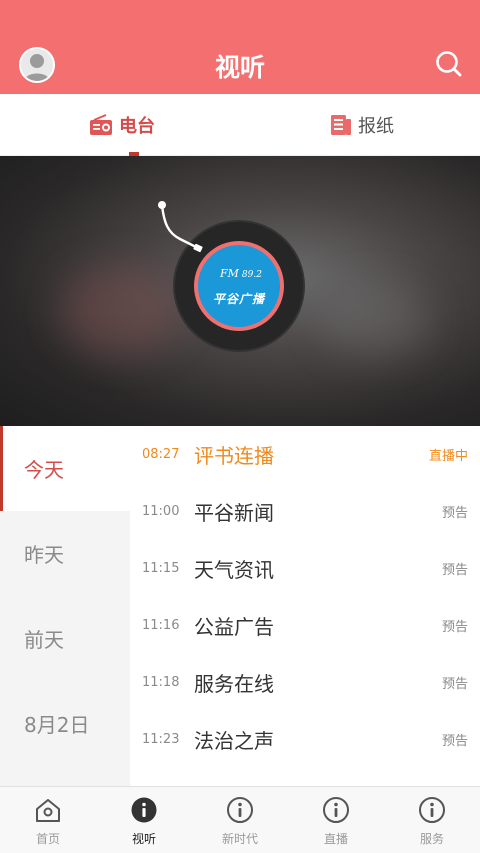  Describe the element at coordinates (234, 684) in the screenshot. I see `program-name: 服务在线` at that location.